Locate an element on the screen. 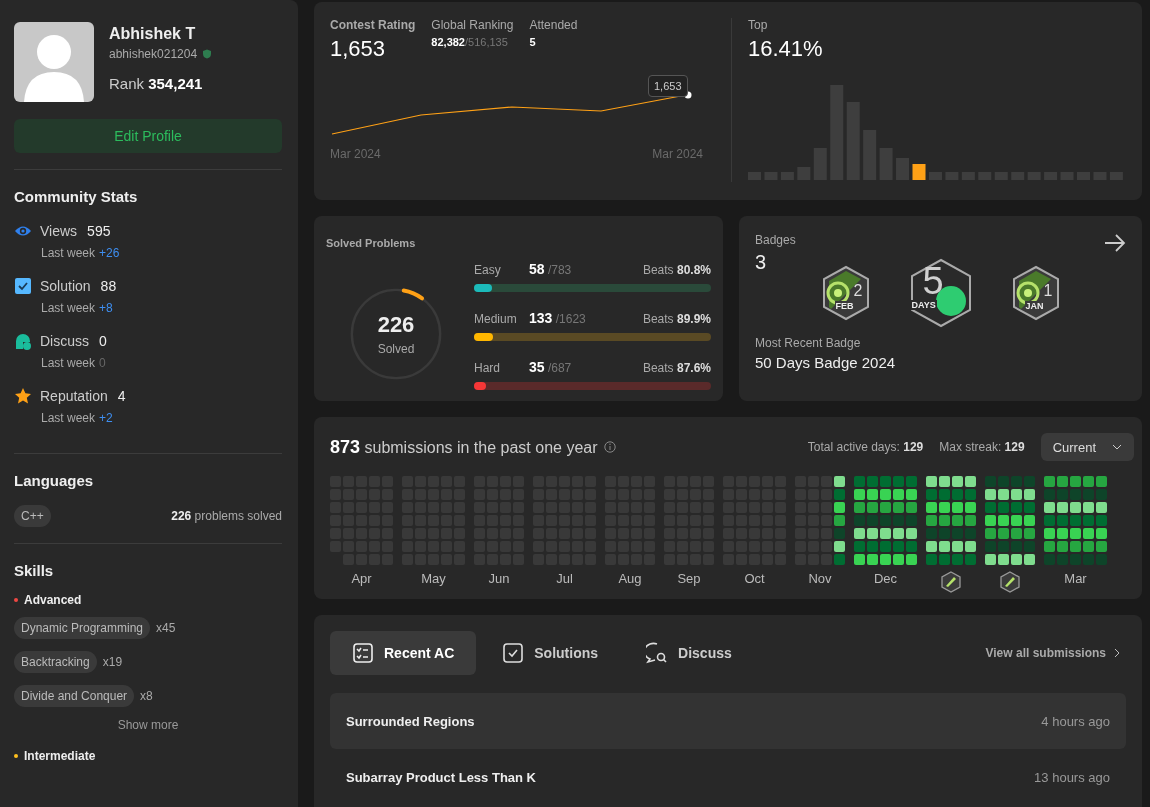 The width and height of the screenshot is (1150, 807). badge-icon: 2 FEB is located at coordinates (845, 293).